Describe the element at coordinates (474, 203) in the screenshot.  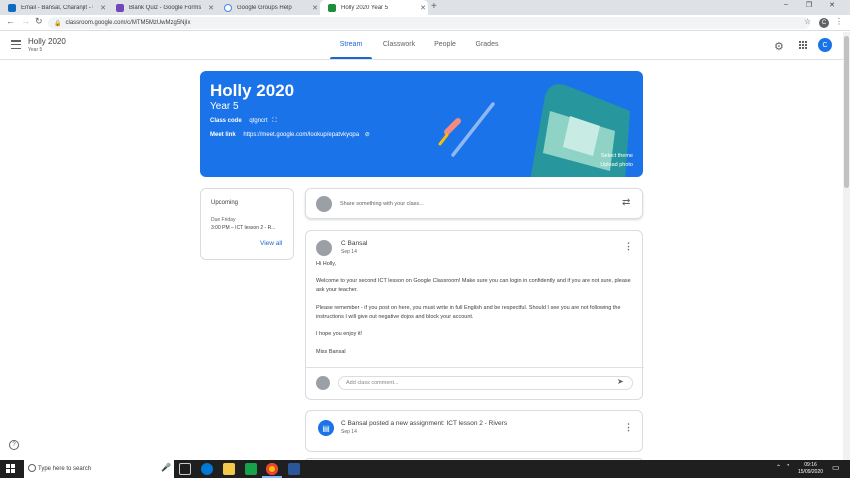
I see `share-announcement-box: Share something with your class... ⇄` at that location.